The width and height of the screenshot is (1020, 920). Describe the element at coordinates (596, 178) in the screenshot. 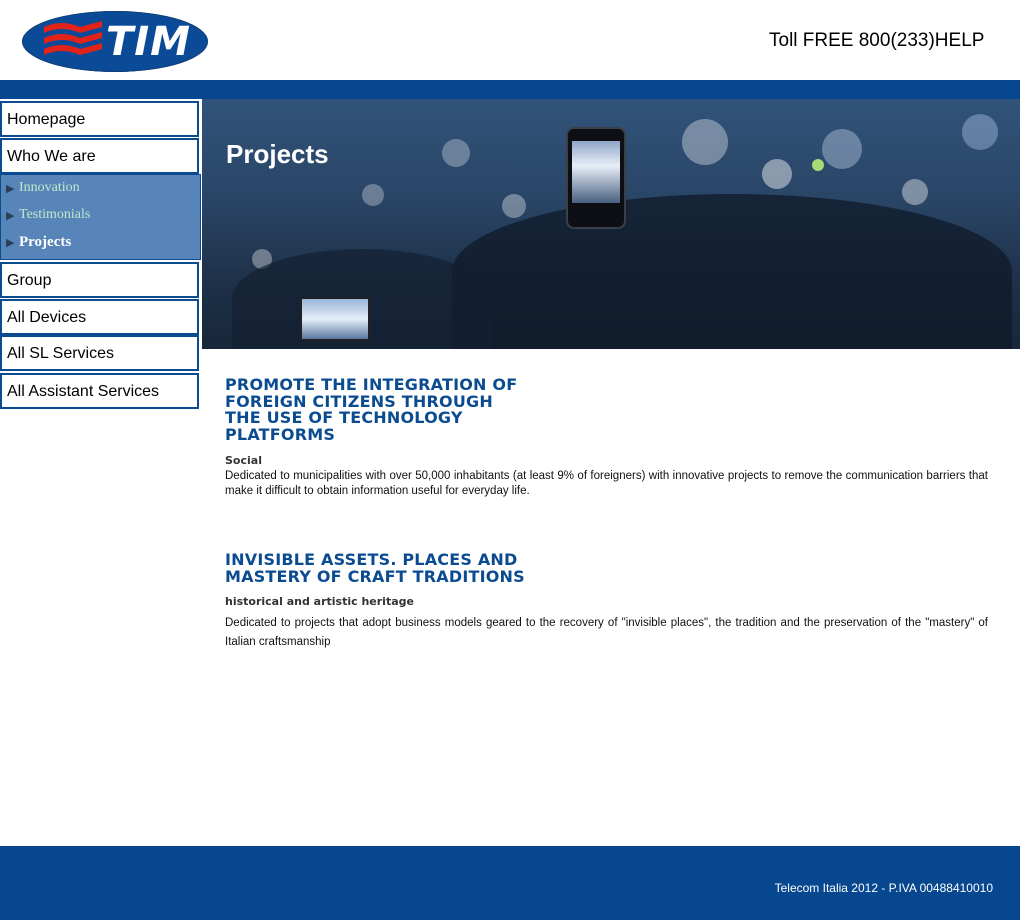

I see `phone-image` at that location.